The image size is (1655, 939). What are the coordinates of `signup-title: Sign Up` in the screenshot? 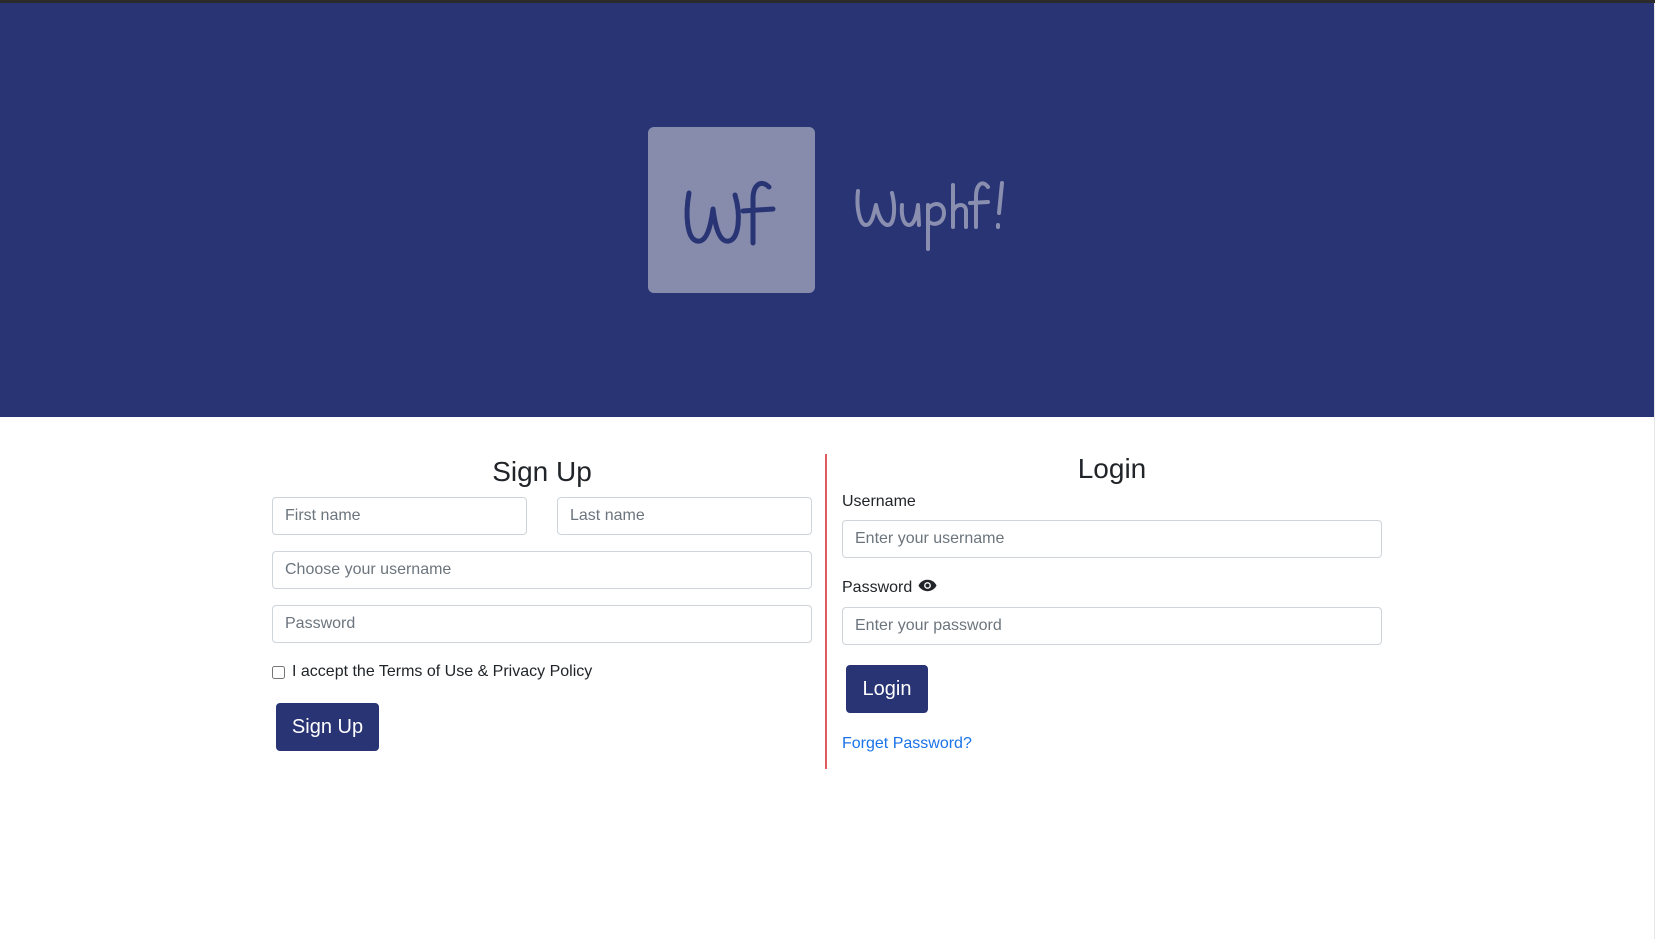 It's located at (542, 471).